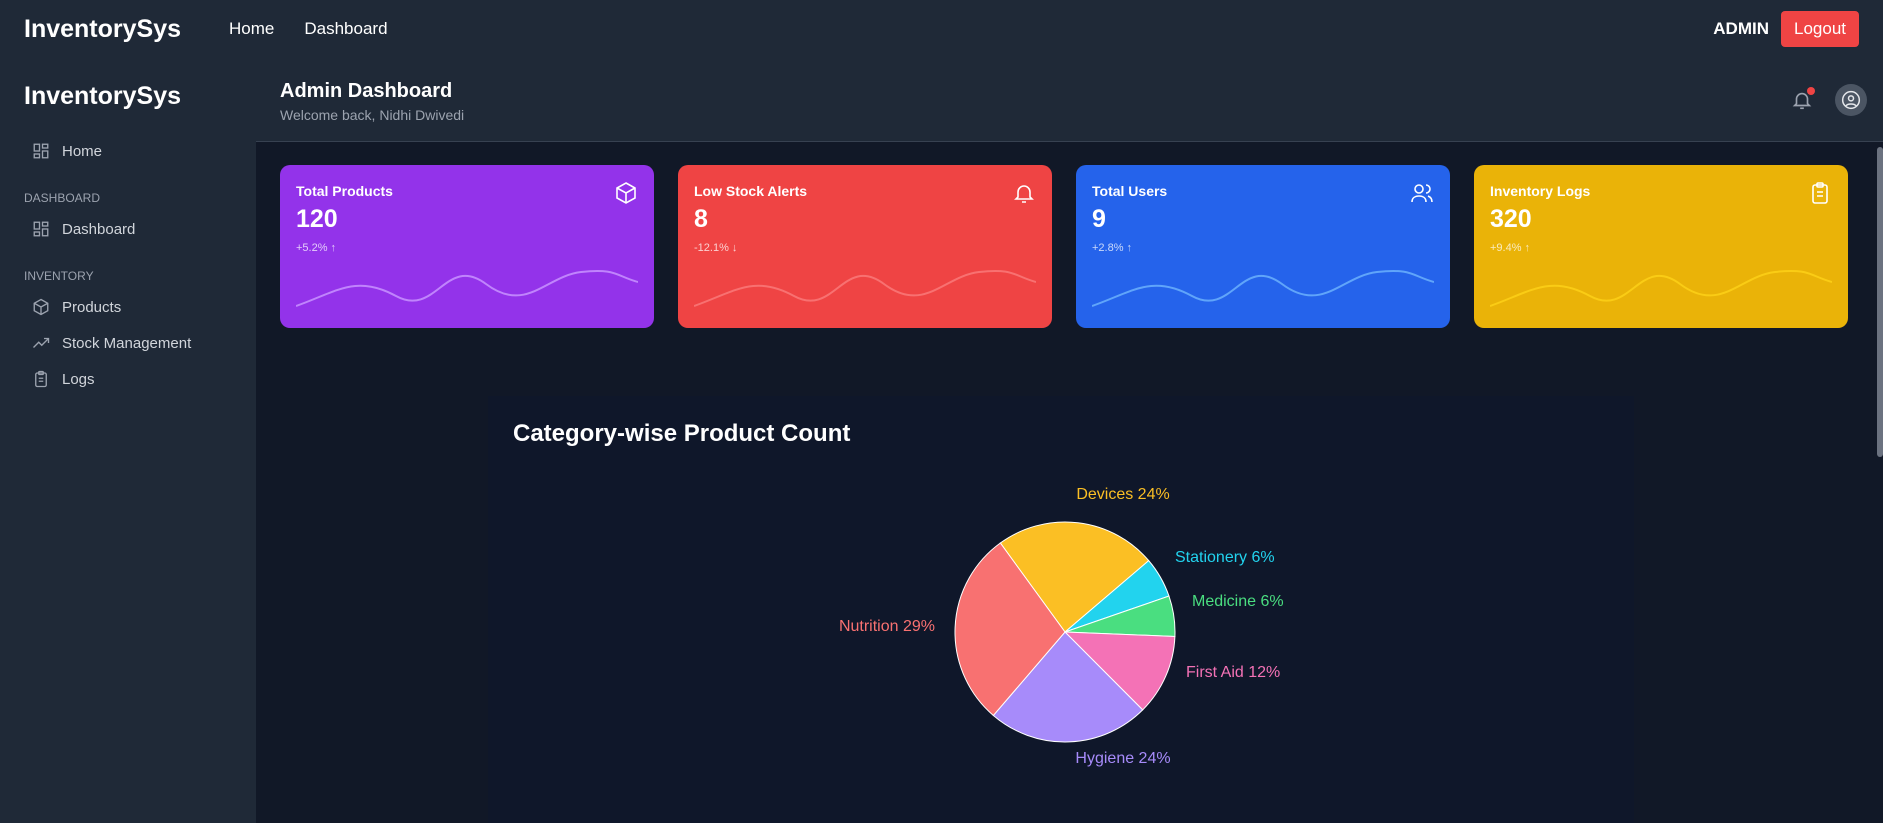 Image resolution: width=1883 pixels, height=823 pixels. What do you see at coordinates (41, 342) in the screenshot?
I see `trending-up-icon` at bounding box center [41, 342].